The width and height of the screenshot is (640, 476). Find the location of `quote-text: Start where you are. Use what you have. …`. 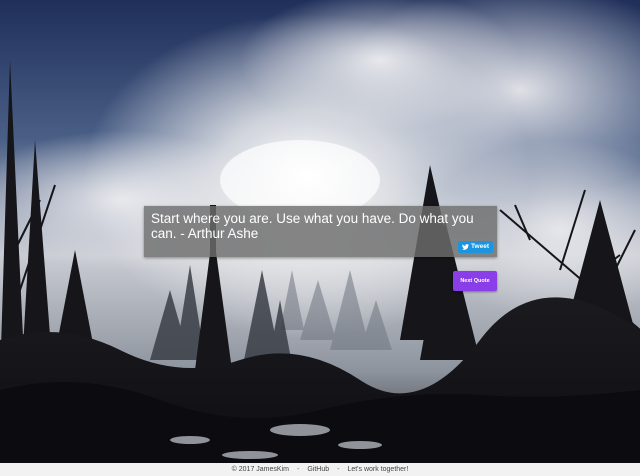

quote-text: Start where you are. Use what you have. … is located at coordinates (312, 226).